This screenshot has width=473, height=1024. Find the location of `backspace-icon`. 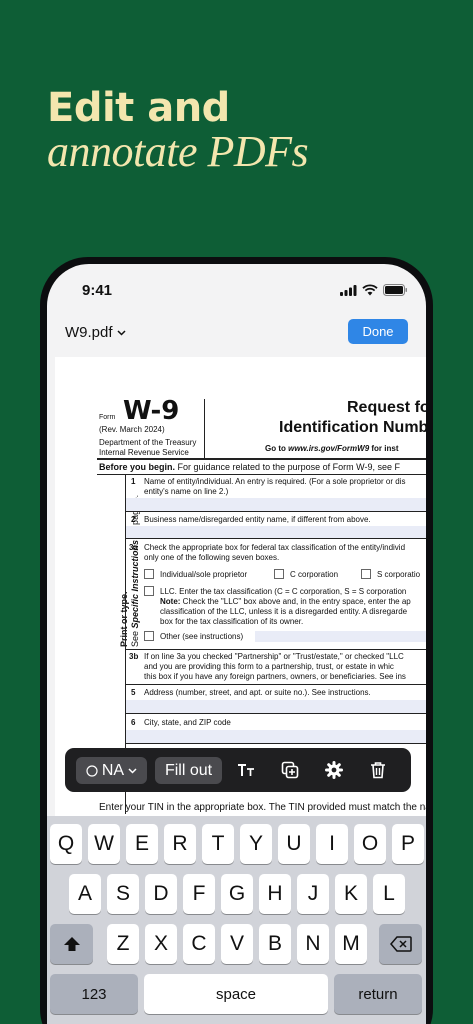

backspace-icon is located at coordinates (400, 944).